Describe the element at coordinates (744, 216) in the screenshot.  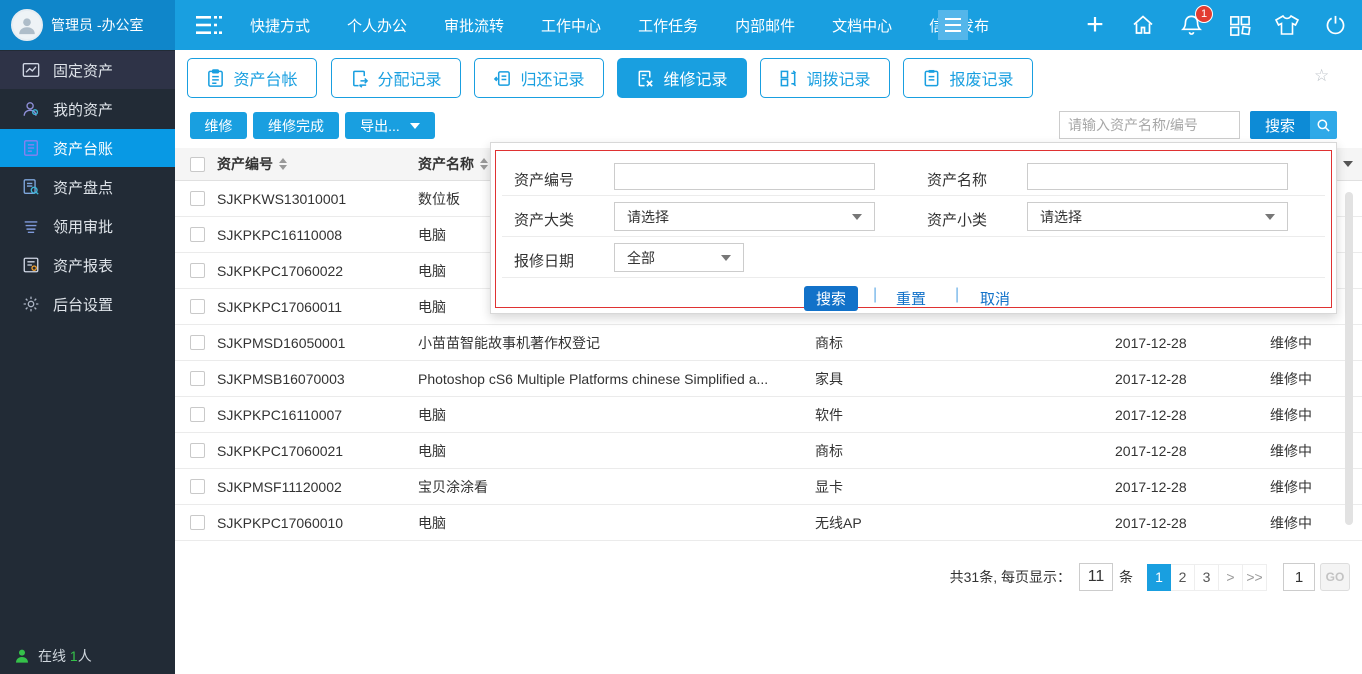
I see `filter-major-select: 请选择` at that location.